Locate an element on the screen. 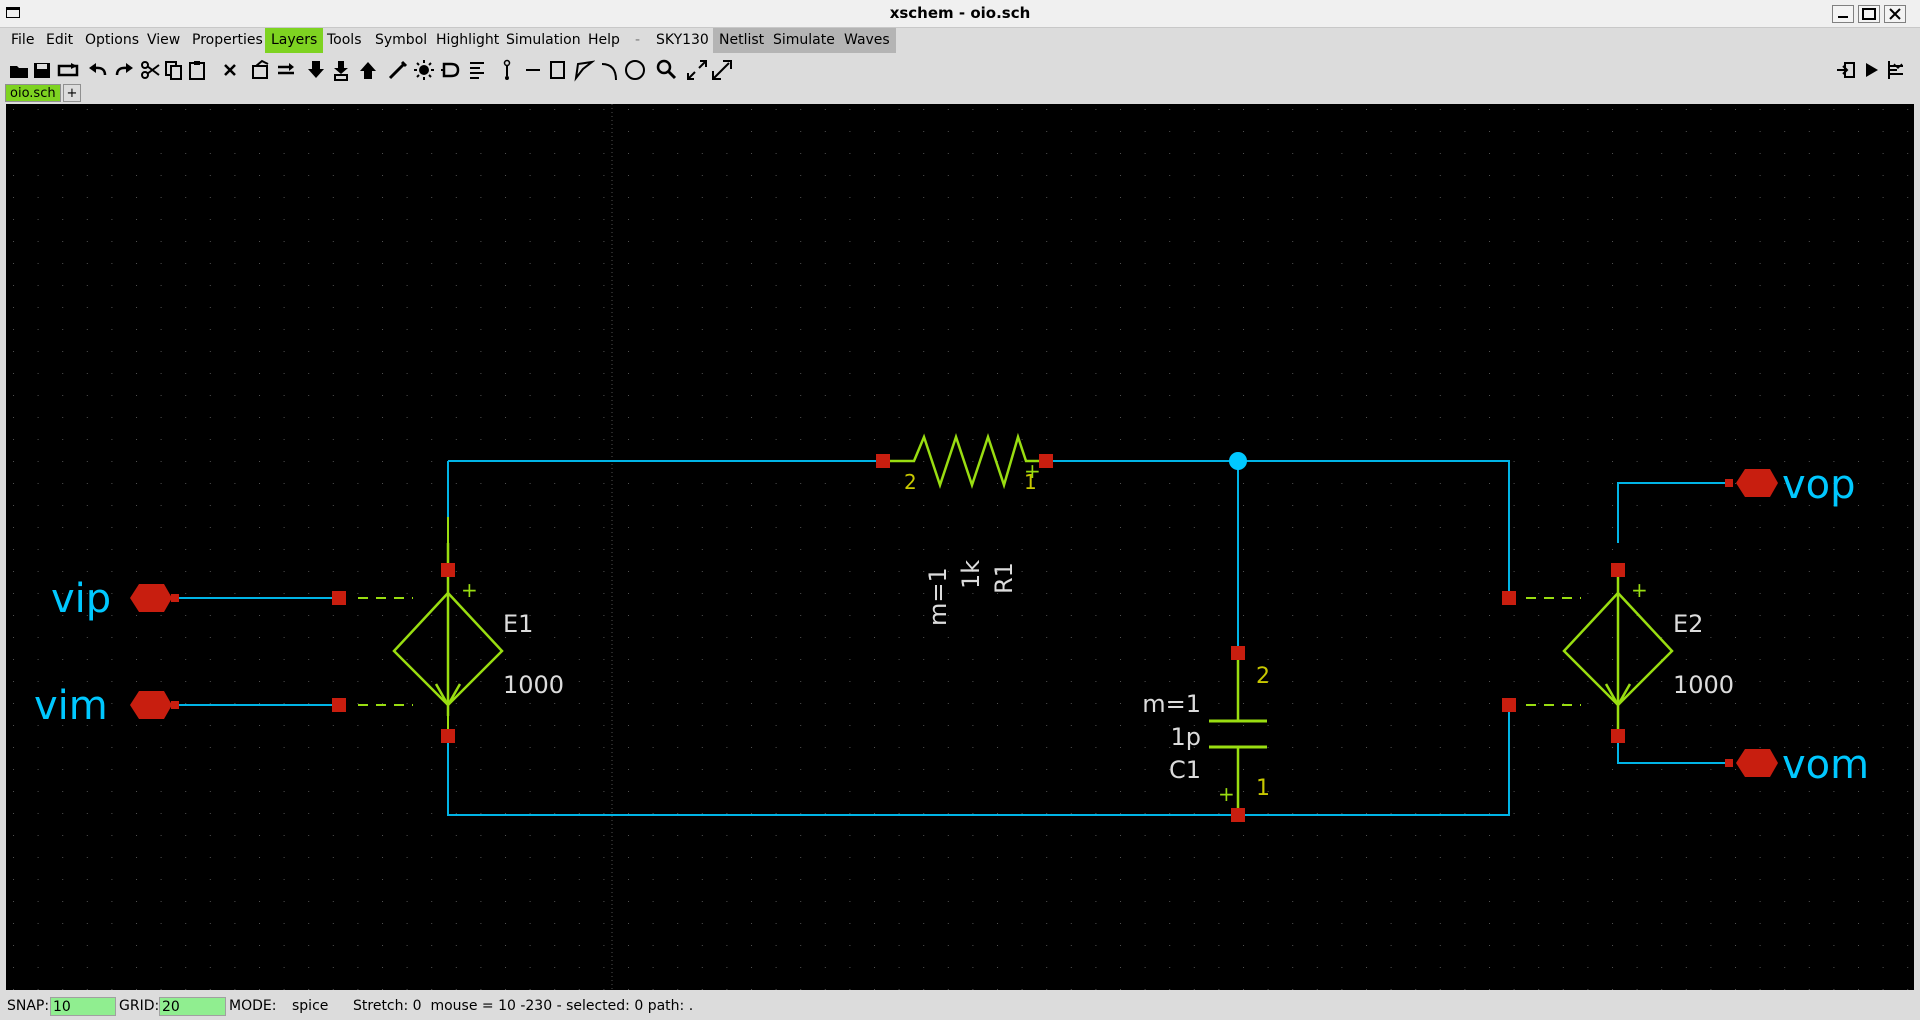 Image resolution: width=1920 pixels, height=1020 pixels. c1-plus: + is located at coordinates (1226, 794).